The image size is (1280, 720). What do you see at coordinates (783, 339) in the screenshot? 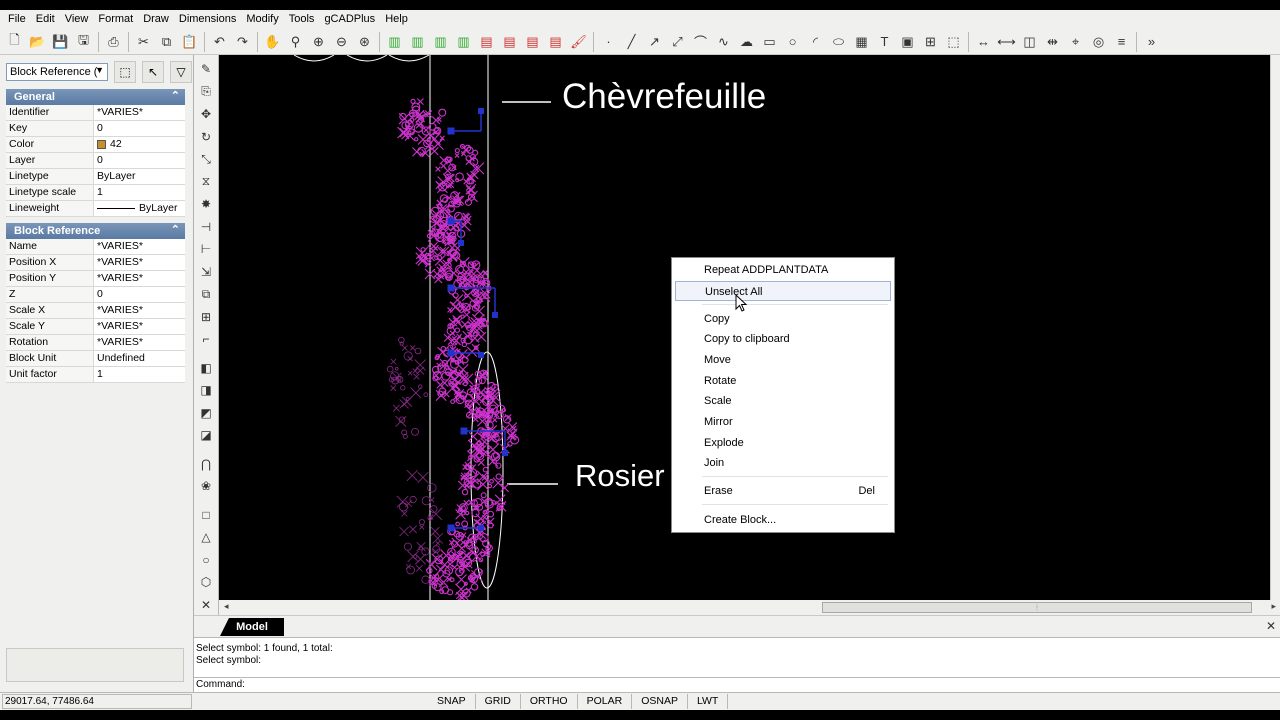
I see `context-menu-item-copy-to-clipboard: Copy to clipboard` at bounding box center [783, 339].